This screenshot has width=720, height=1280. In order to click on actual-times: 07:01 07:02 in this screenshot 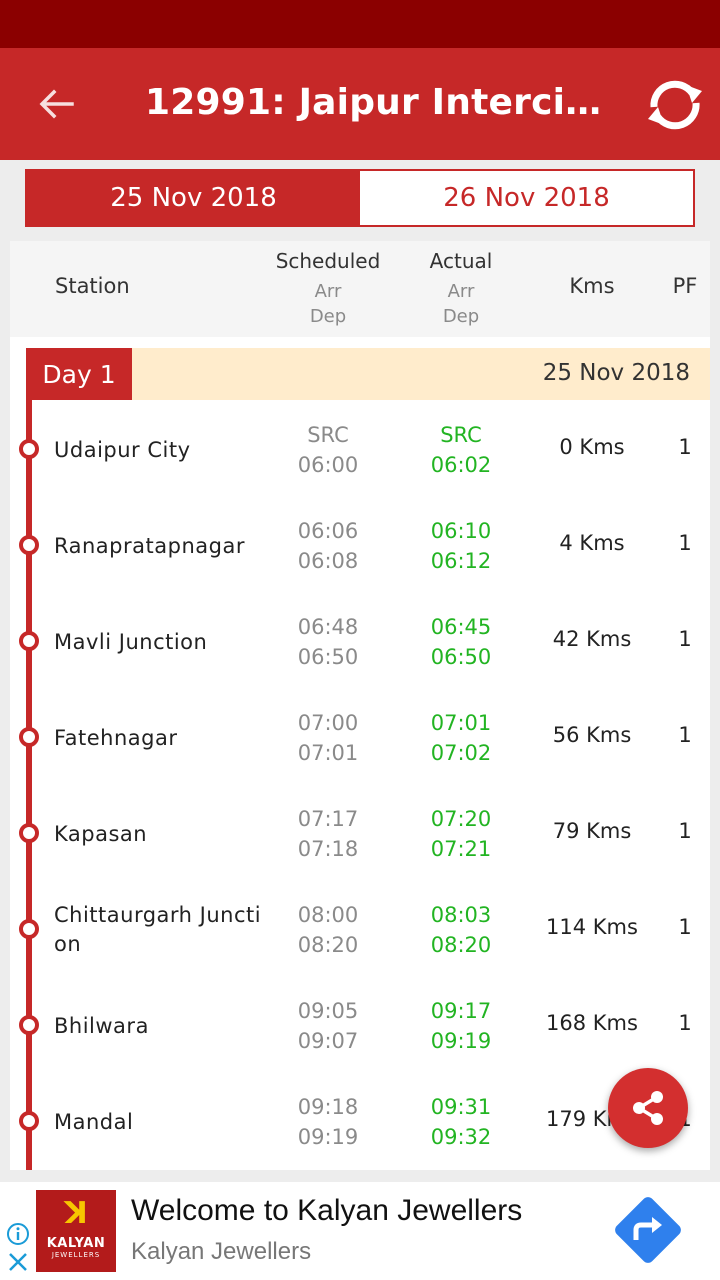, I will do `click(461, 738)`.